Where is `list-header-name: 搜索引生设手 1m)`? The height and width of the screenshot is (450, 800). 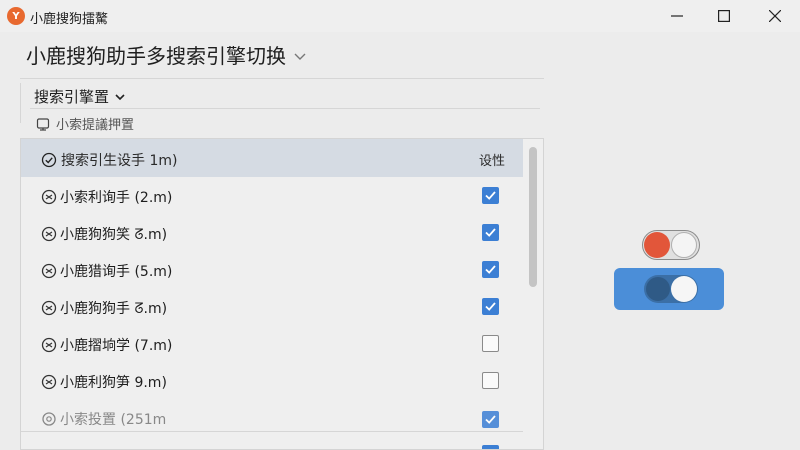 list-header-name: 搜索引生设手 1m) is located at coordinates (109, 160).